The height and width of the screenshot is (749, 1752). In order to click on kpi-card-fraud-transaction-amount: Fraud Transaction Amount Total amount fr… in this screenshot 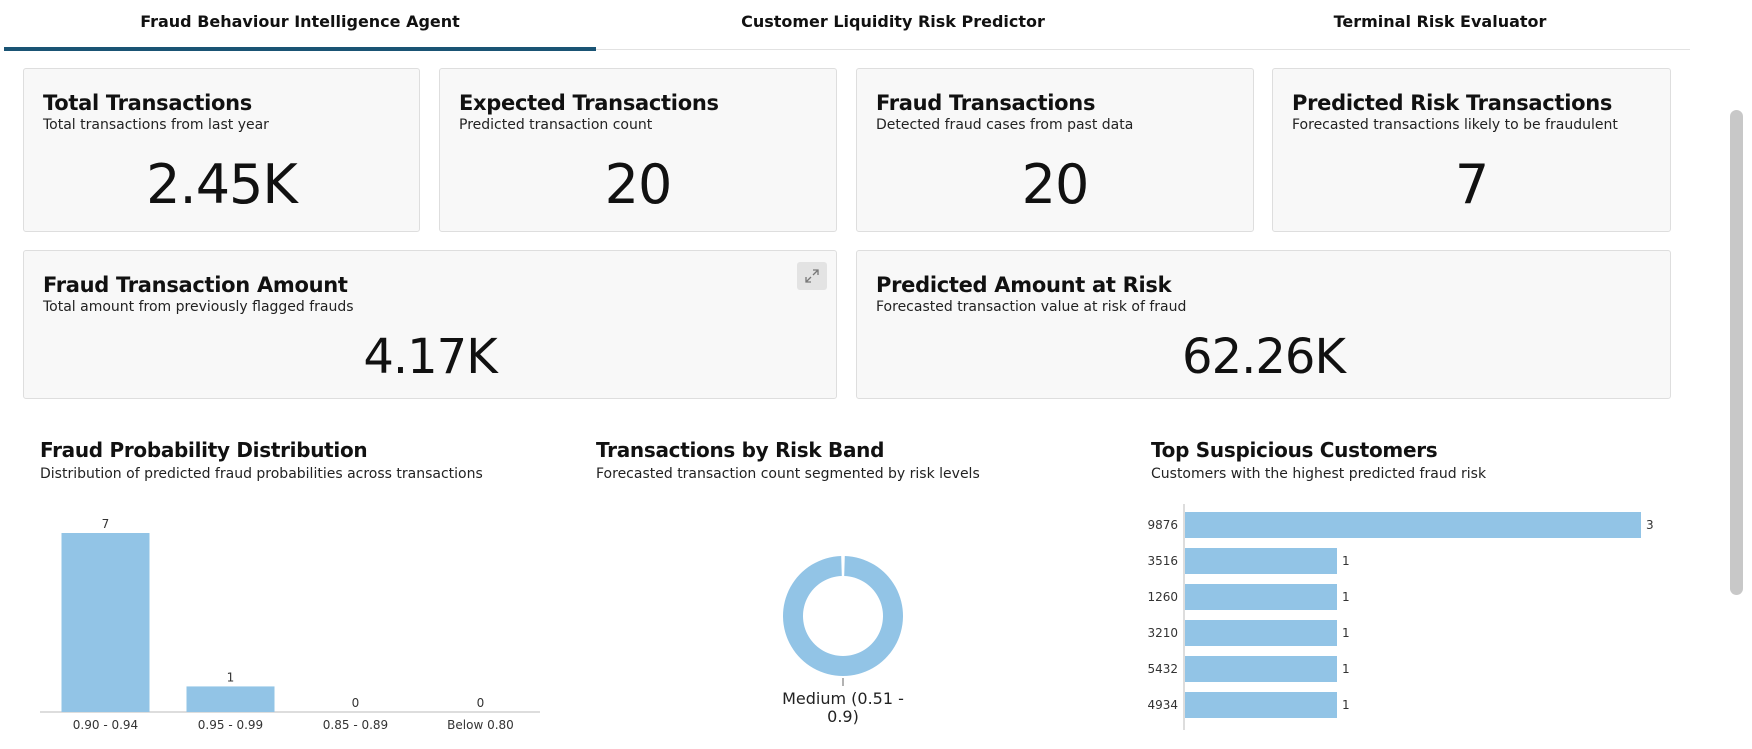, I will do `click(430, 324)`.